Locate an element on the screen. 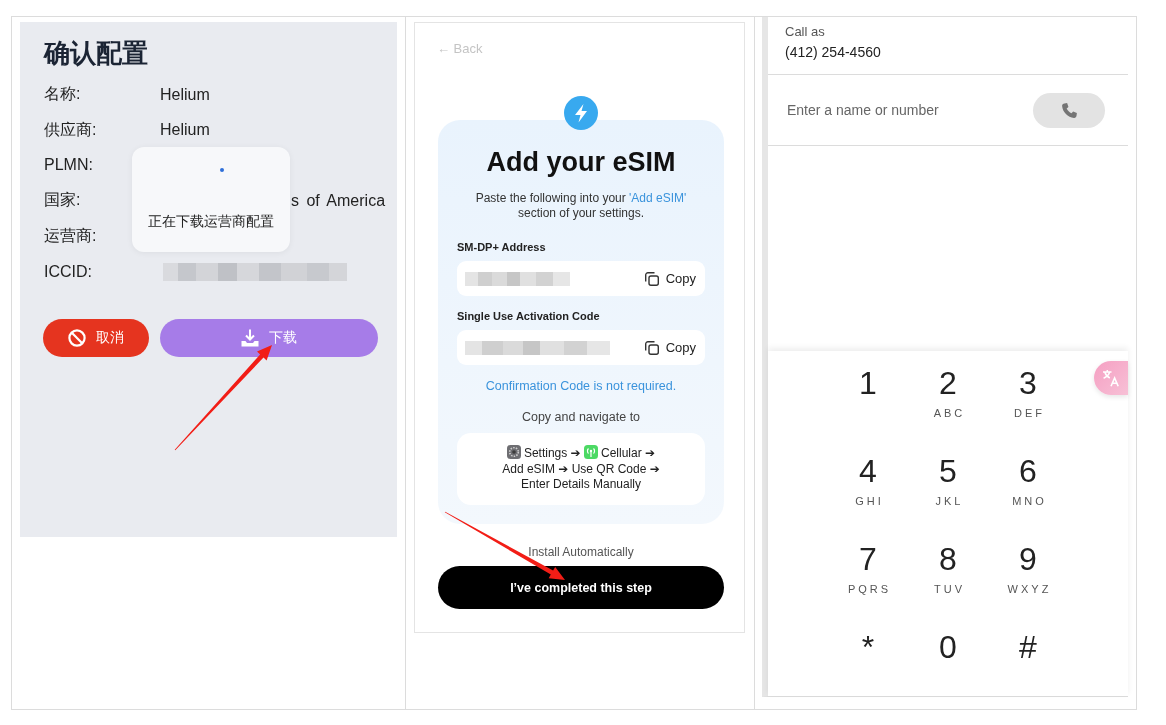 The width and height of the screenshot is (1166, 725). lightning-icon is located at coordinates (581, 113).